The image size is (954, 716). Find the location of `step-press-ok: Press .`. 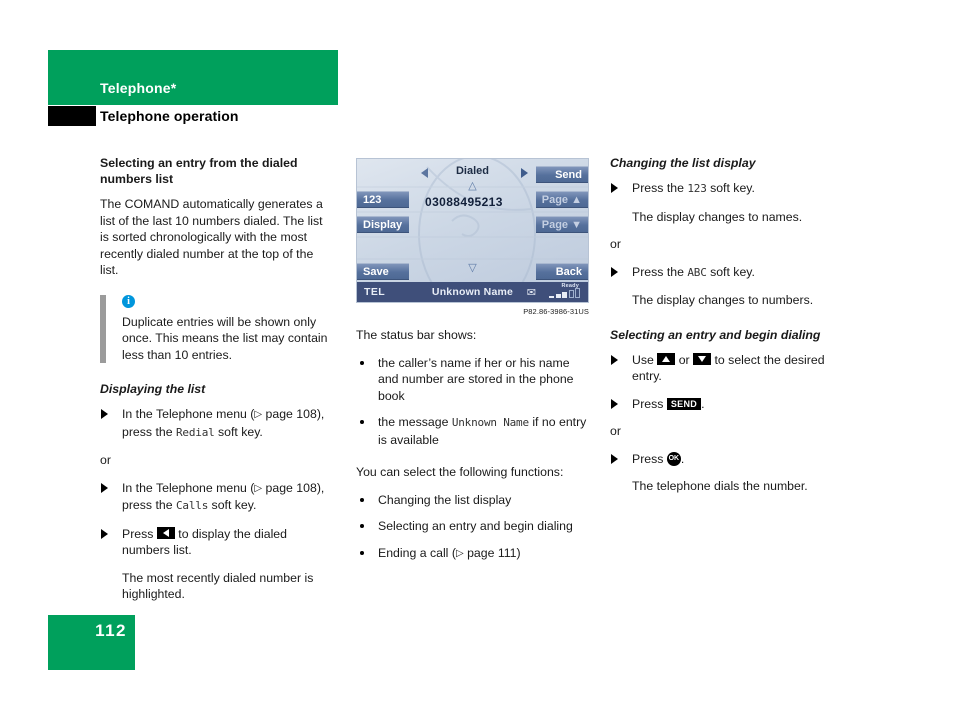

step-press-ok: Press . is located at coordinates (730, 459).